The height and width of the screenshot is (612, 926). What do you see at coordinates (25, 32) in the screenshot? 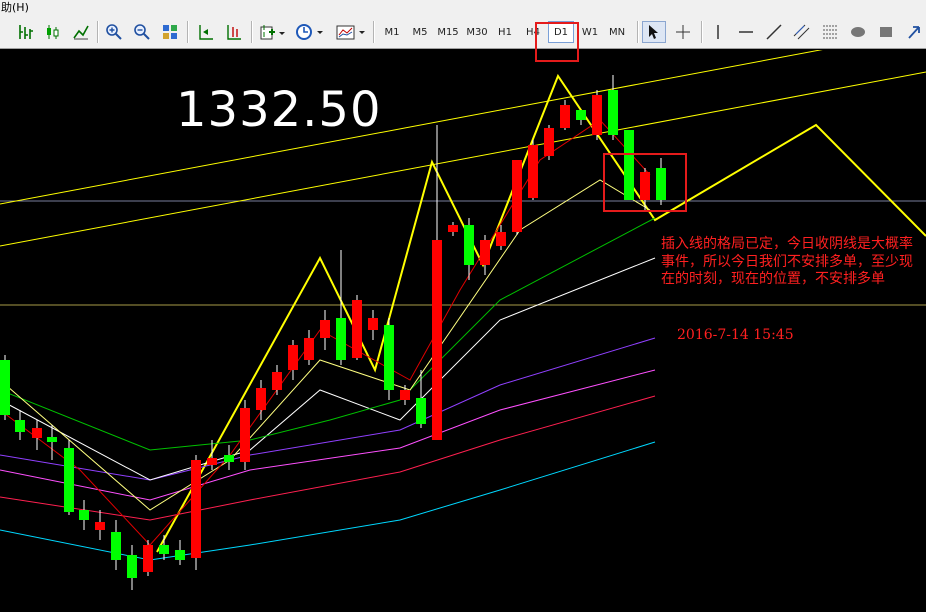
I see `bar-chart-icon` at bounding box center [25, 32].